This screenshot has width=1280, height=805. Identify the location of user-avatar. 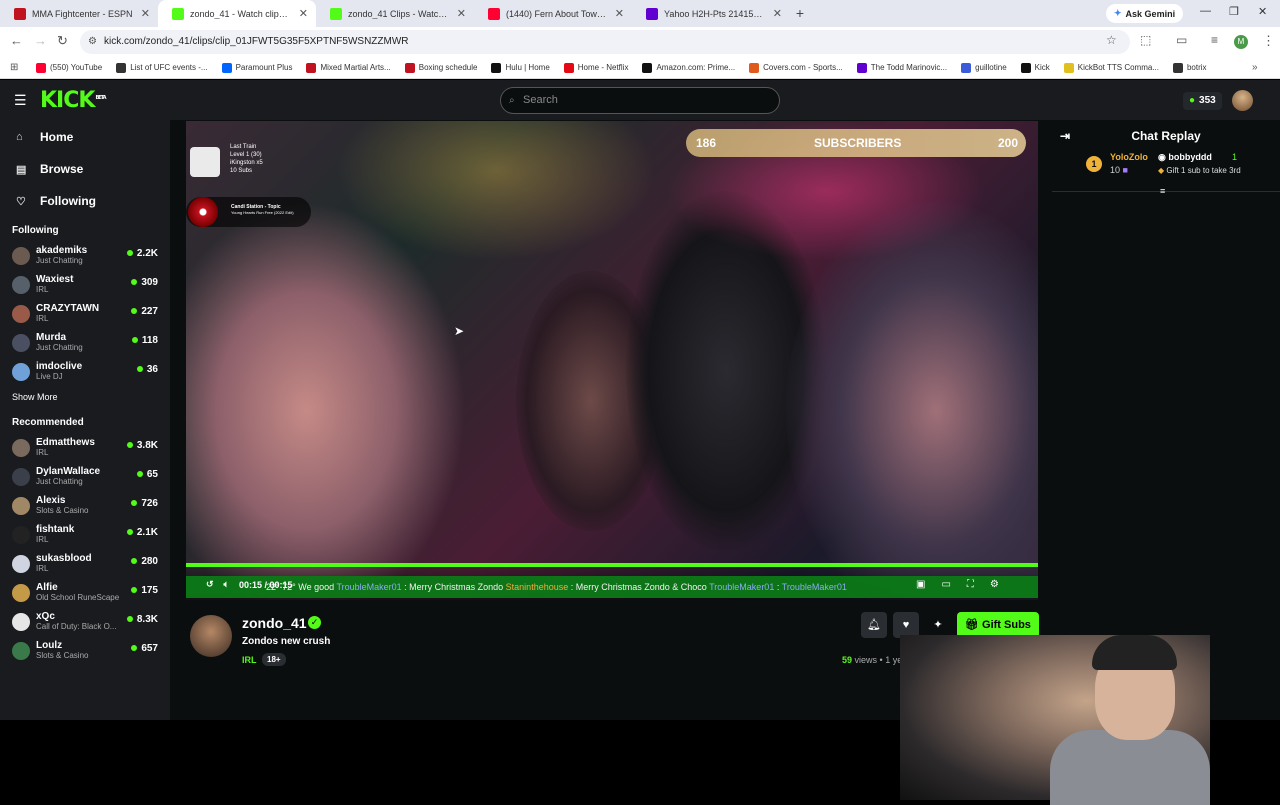
(1242, 100).